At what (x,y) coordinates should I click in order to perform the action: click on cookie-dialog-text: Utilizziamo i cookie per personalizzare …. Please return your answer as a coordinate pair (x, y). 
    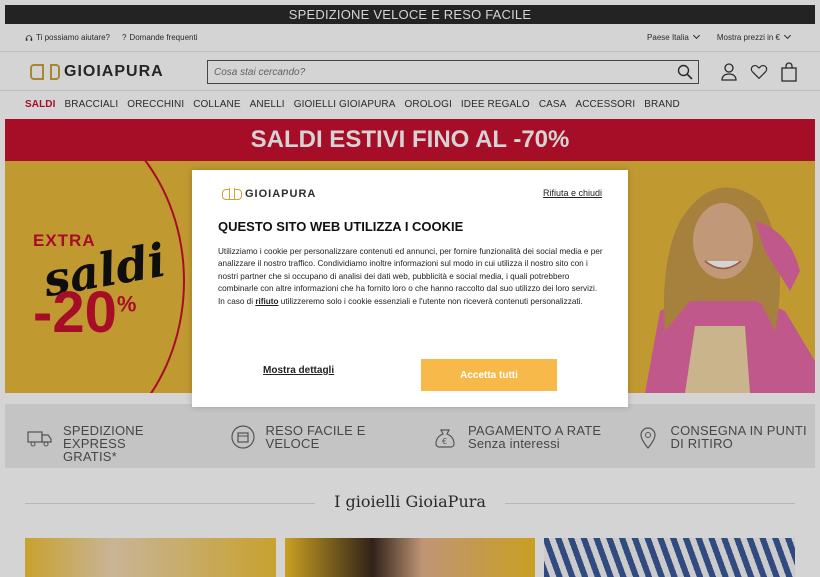
    Looking at the image, I should click on (410, 270).